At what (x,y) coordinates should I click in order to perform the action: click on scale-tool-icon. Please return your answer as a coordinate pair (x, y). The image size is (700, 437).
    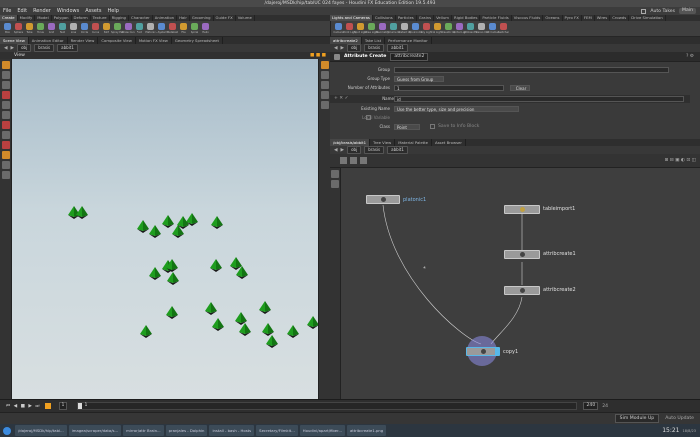
    Looking at the image, I should click on (5, 95).